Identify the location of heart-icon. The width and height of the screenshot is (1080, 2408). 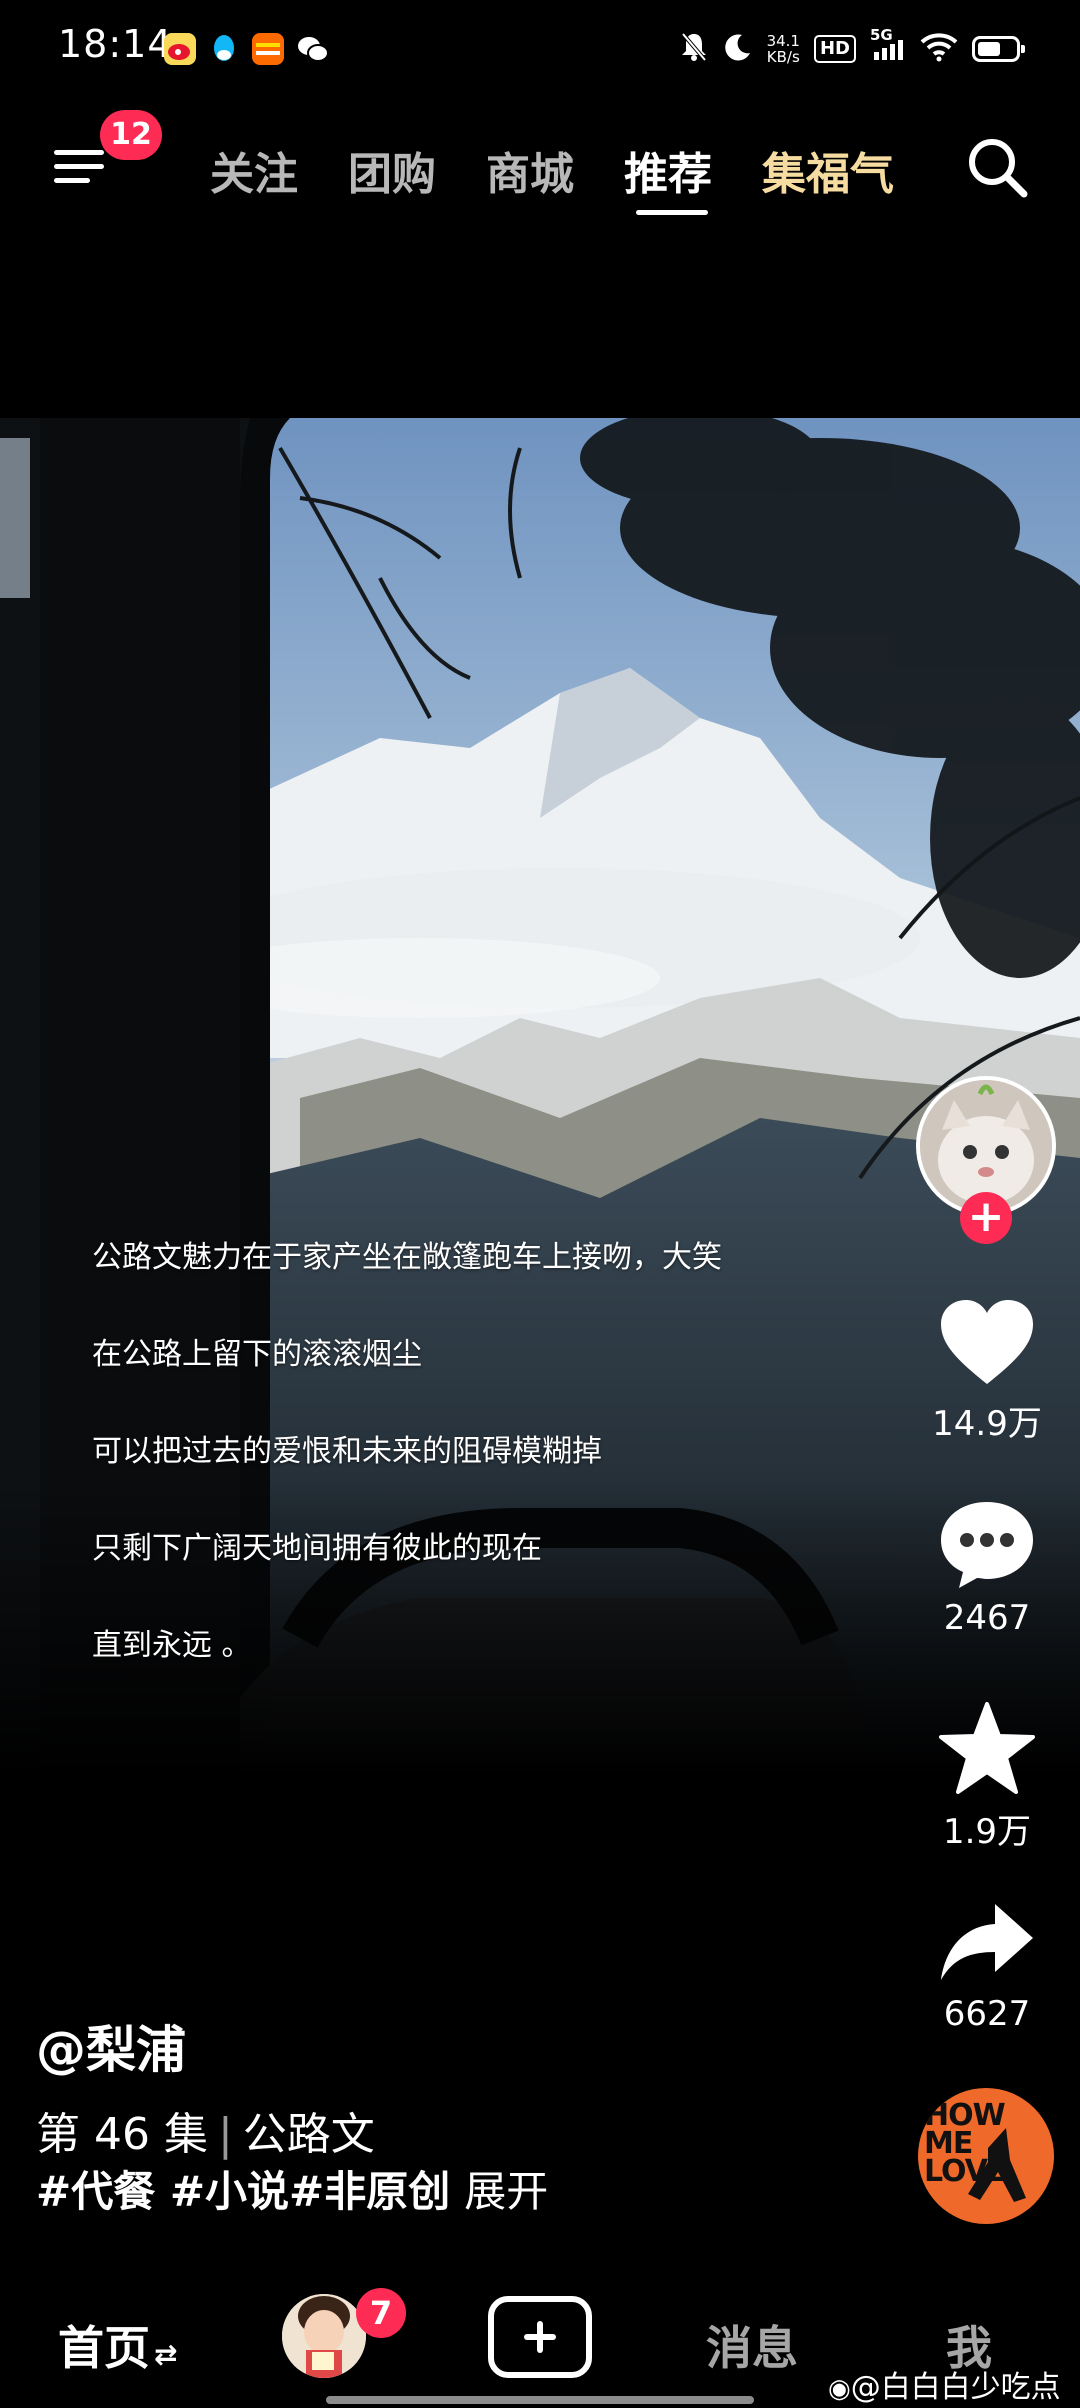
(987, 1346).